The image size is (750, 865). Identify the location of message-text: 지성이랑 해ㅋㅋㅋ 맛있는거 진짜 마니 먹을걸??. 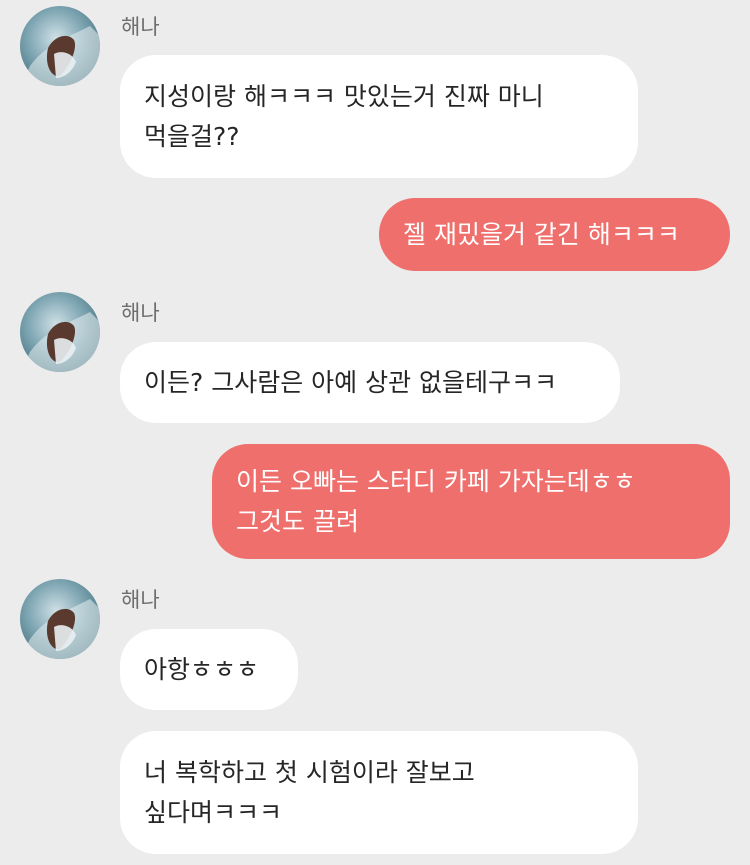
(344, 116).